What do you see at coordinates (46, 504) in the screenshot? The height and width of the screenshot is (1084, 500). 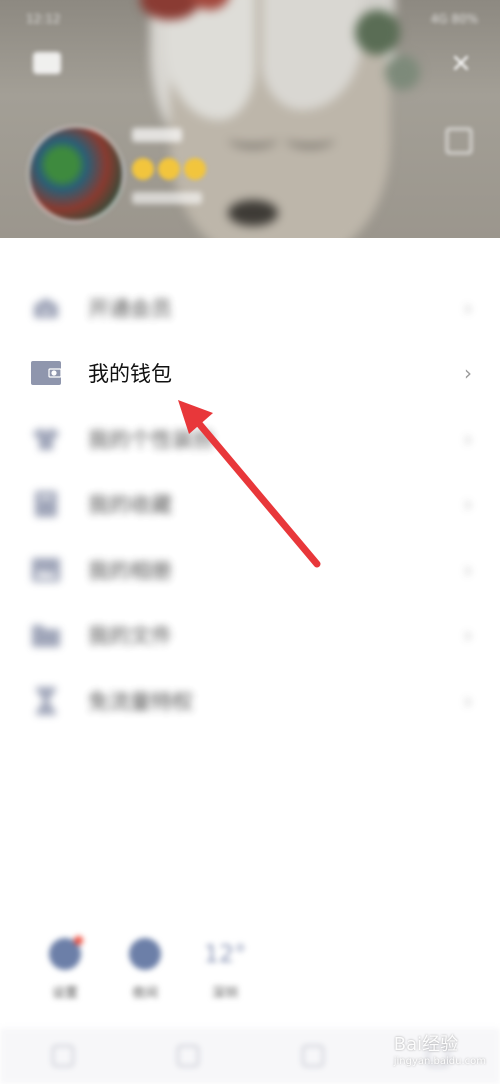 I see `bookmark-icon` at bounding box center [46, 504].